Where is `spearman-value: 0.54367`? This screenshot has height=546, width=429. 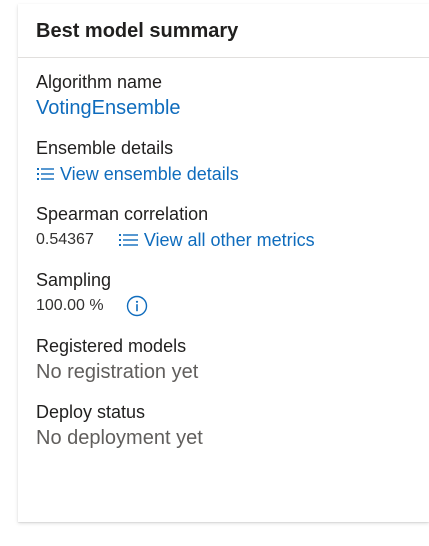 spearman-value: 0.54367 is located at coordinates (65, 239).